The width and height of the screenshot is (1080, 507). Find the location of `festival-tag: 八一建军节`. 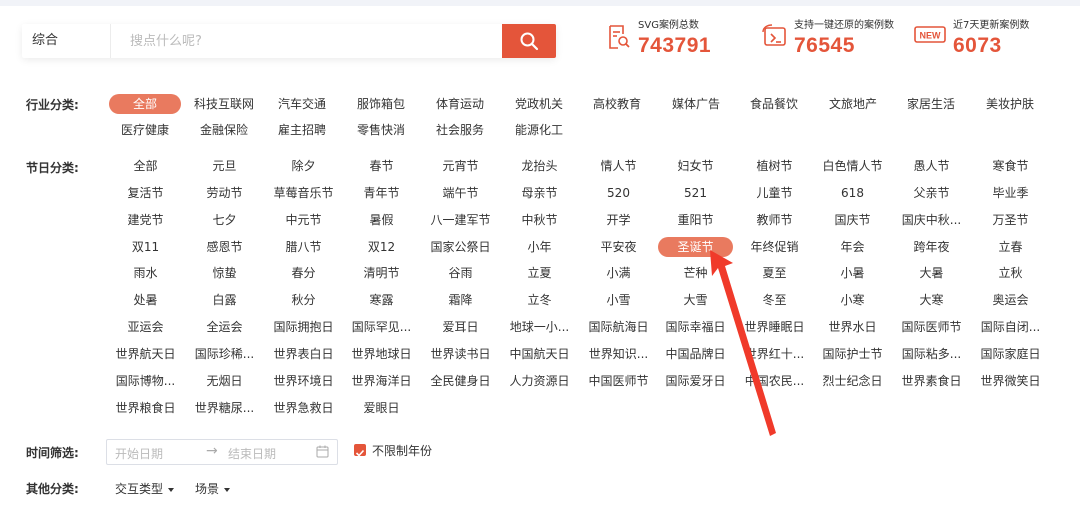

festival-tag: 八一建军节 is located at coordinates (460, 220).